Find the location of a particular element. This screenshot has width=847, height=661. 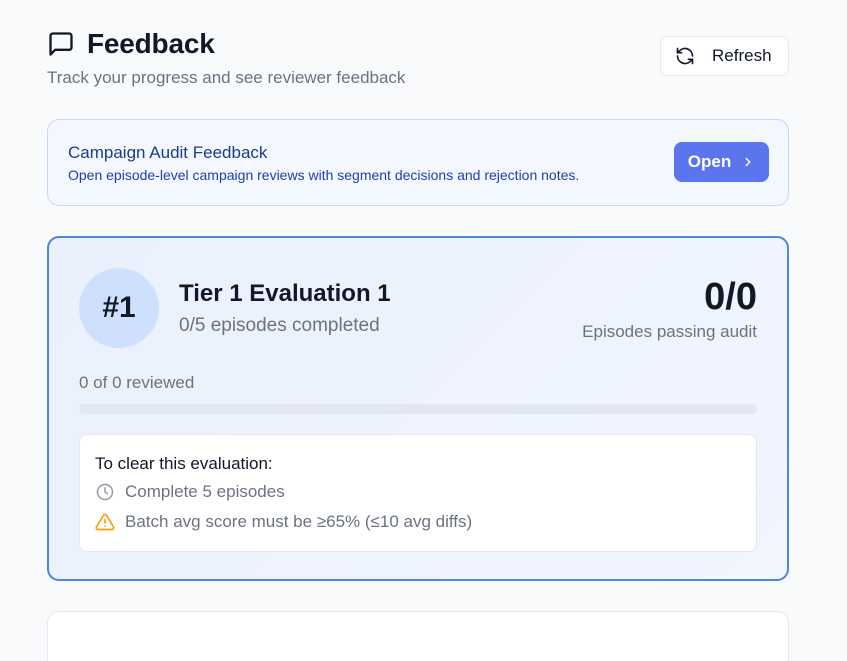

episodes-completed: 0/5 episodes completed is located at coordinates (279, 325).